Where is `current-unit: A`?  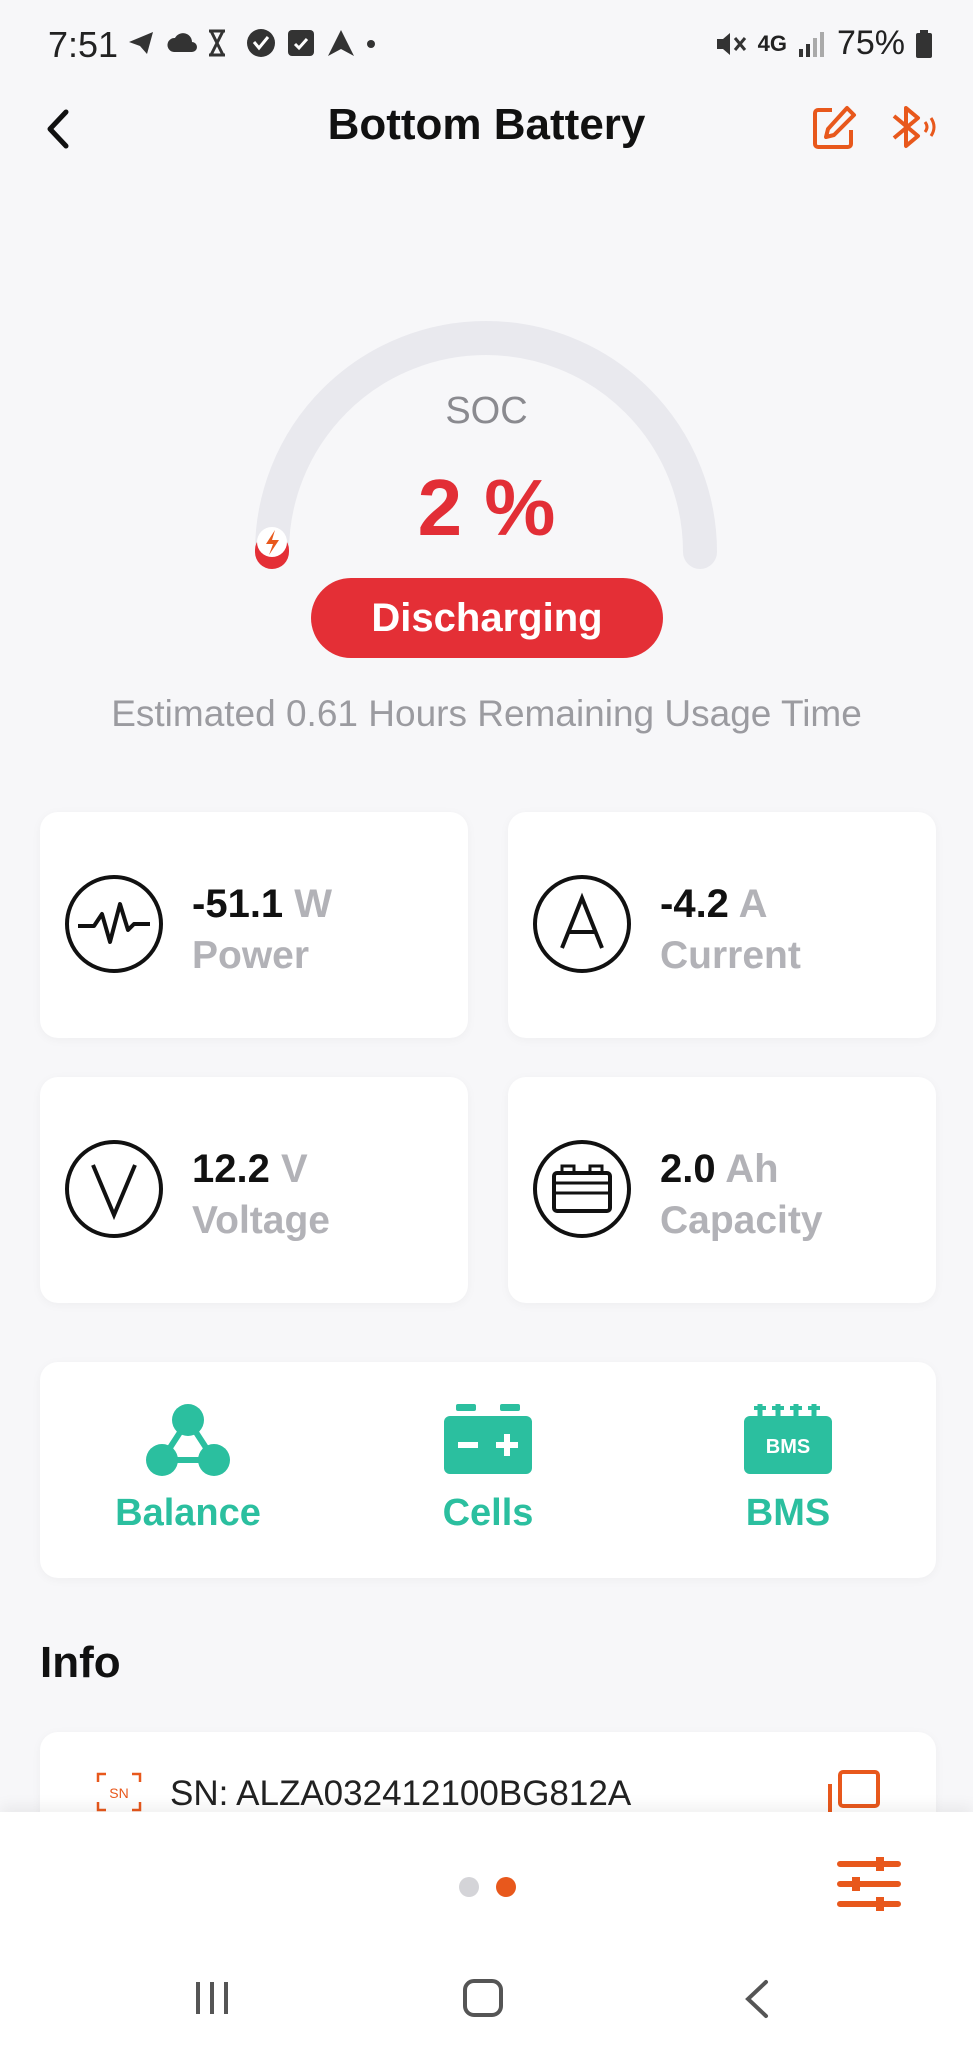 current-unit: A is located at coordinates (753, 904).